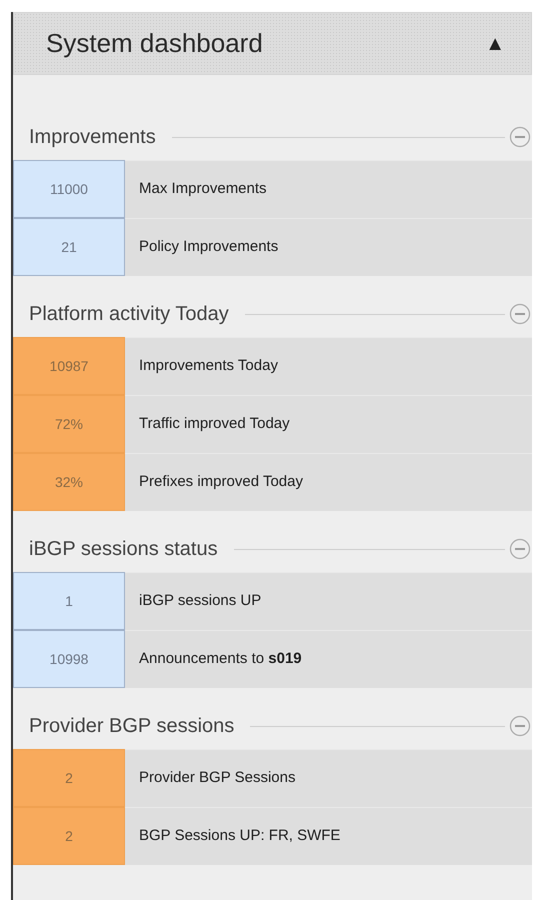  What do you see at coordinates (208, 247) in the screenshot?
I see `metric-label: Policy Improvements` at bounding box center [208, 247].